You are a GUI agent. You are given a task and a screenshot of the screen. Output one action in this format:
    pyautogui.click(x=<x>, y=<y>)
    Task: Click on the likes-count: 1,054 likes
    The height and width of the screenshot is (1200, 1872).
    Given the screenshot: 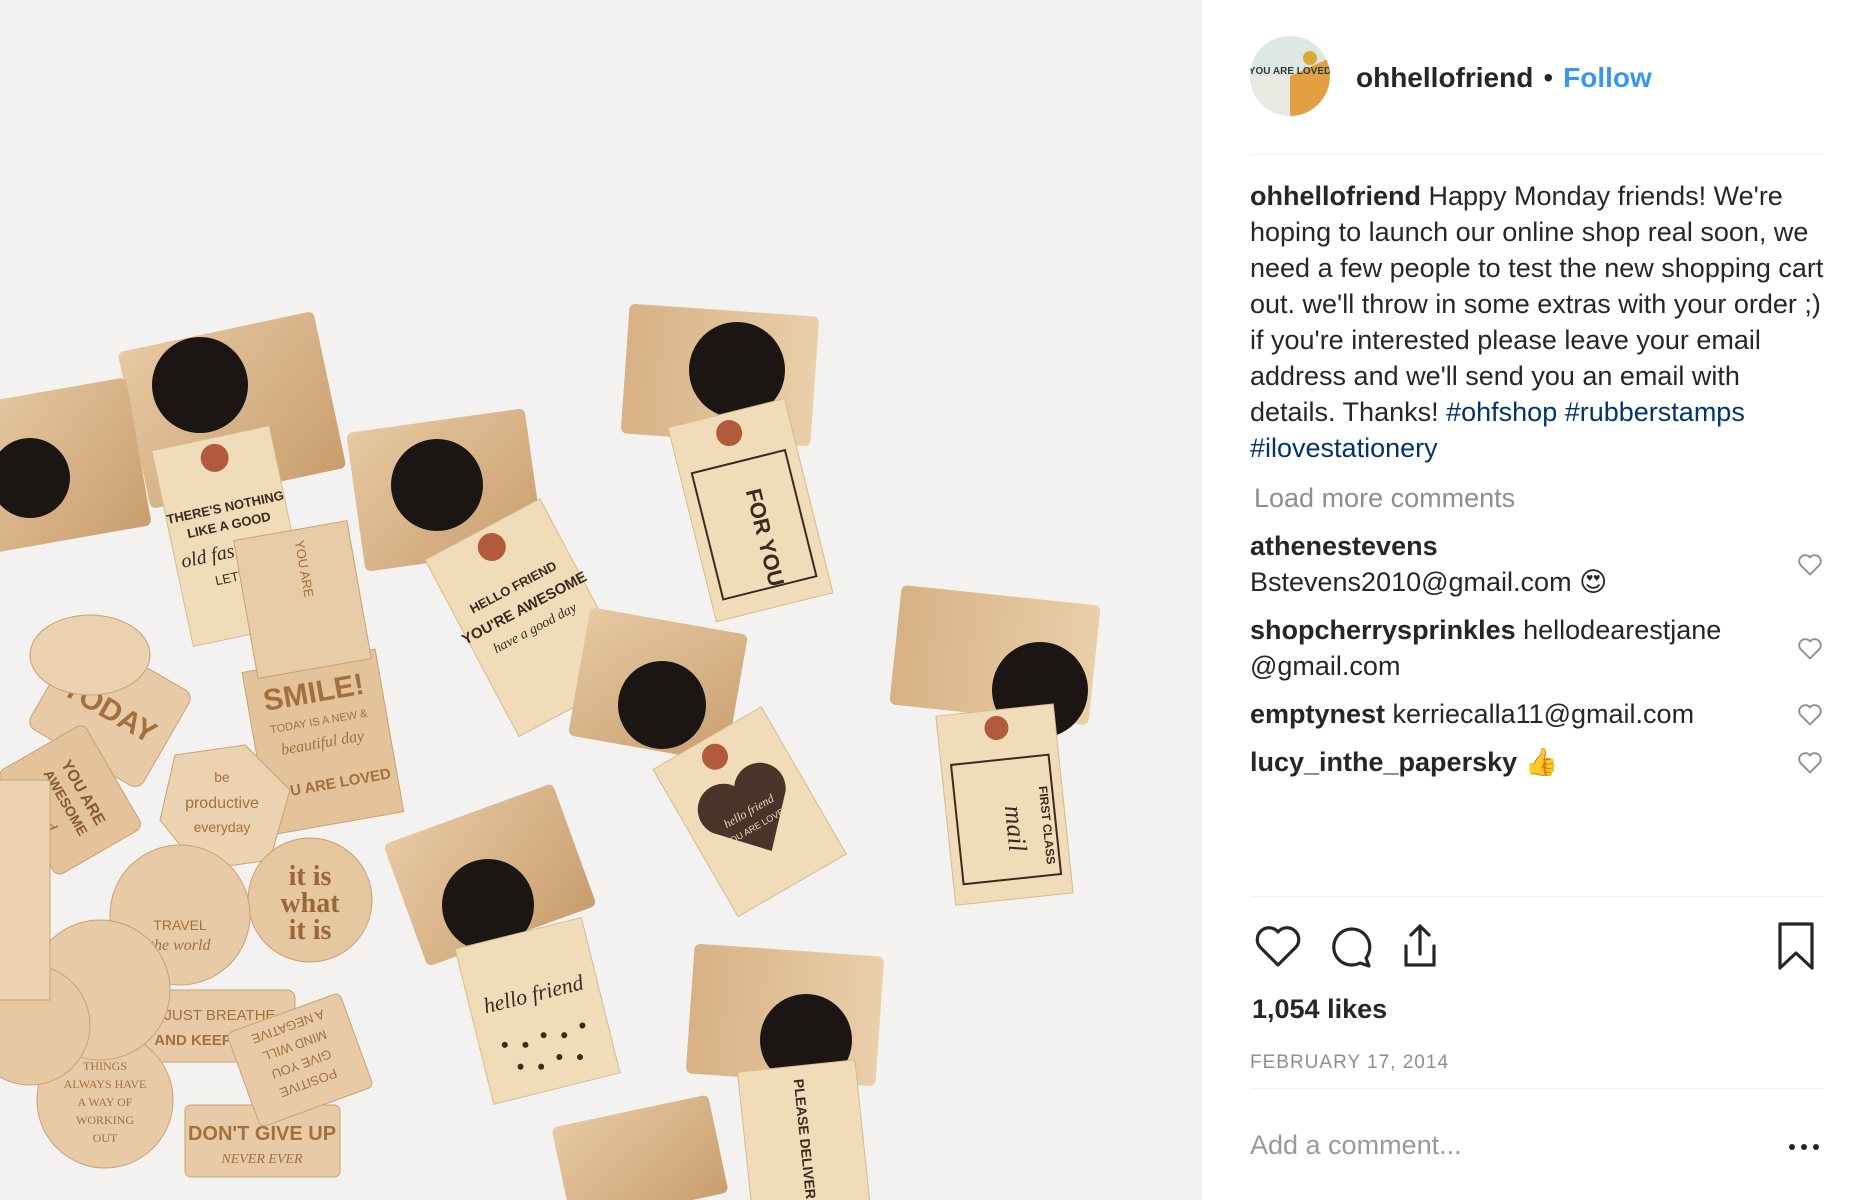 What is the action you would take?
    pyautogui.click(x=1319, y=1009)
    